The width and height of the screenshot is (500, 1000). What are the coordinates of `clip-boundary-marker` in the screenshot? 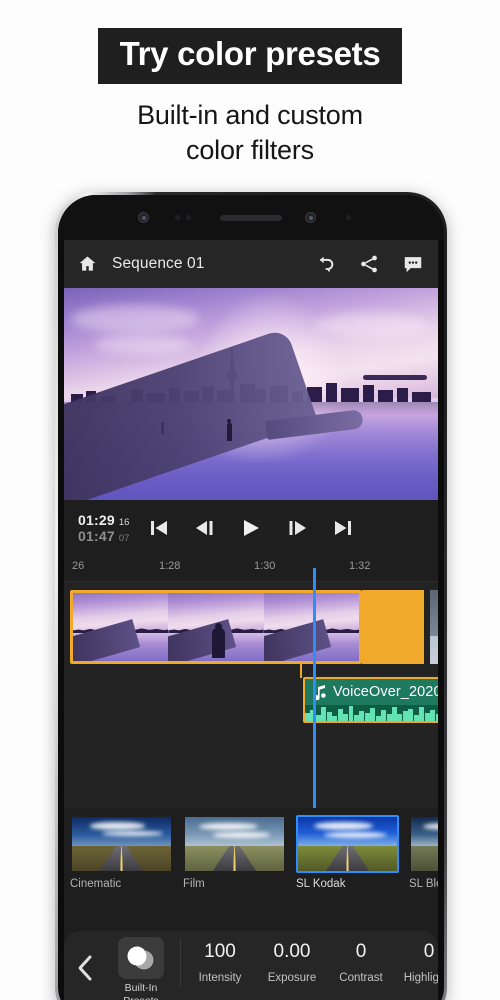 It's located at (301, 671).